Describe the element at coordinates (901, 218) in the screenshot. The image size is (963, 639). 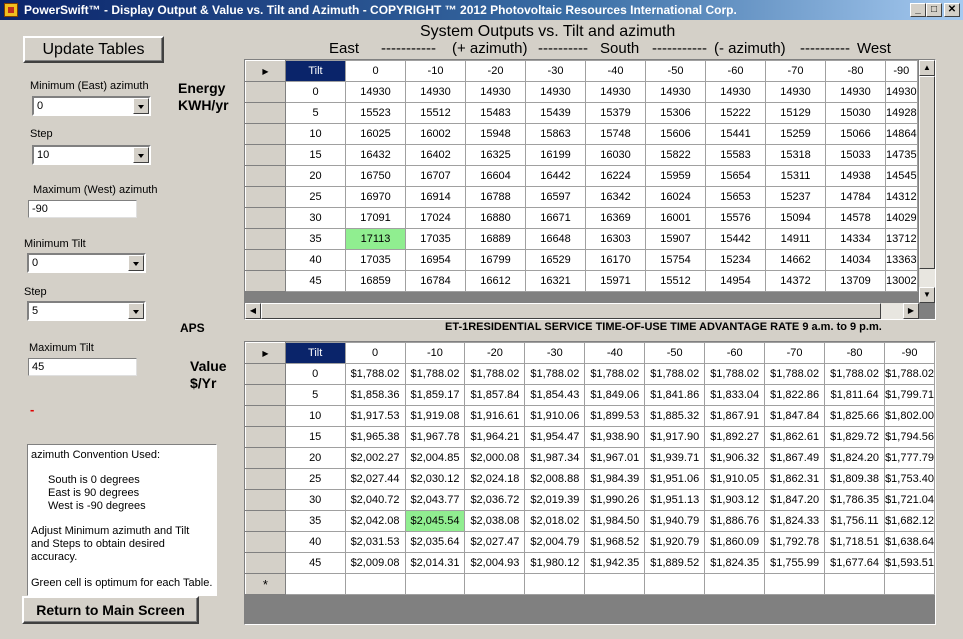
I see `table-cell: 14029` at that location.